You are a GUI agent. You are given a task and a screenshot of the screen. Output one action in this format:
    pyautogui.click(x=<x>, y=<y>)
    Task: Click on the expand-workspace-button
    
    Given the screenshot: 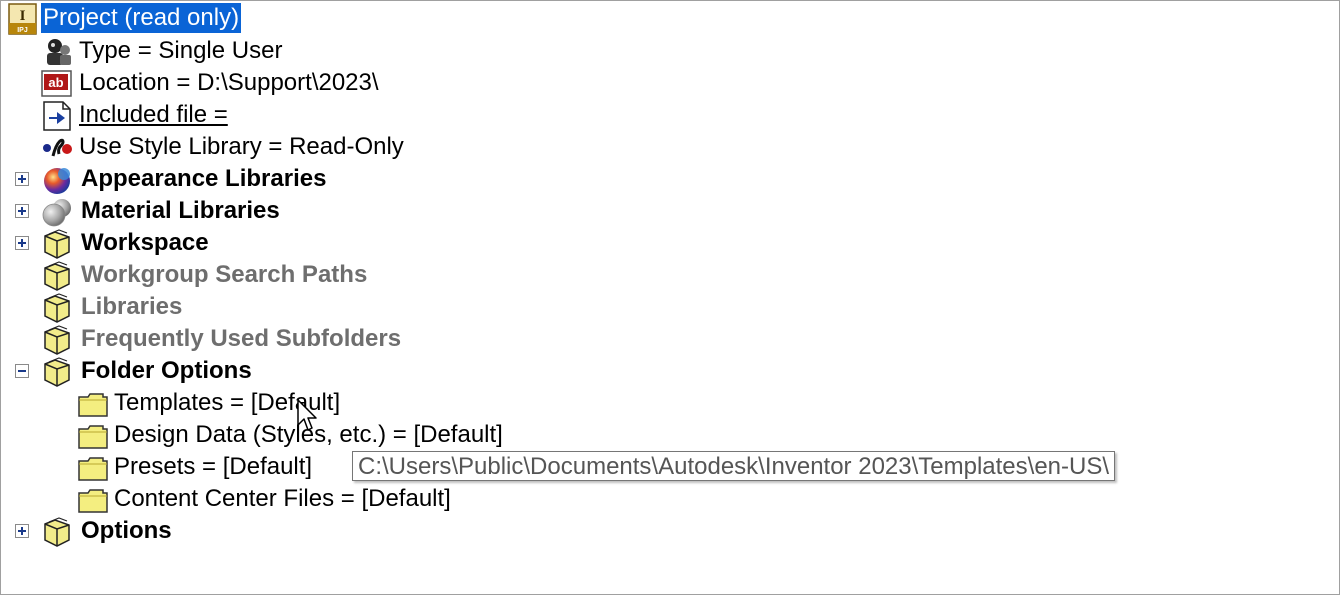 What is the action you would take?
    pyautogui.click(x=22, y=243)
    